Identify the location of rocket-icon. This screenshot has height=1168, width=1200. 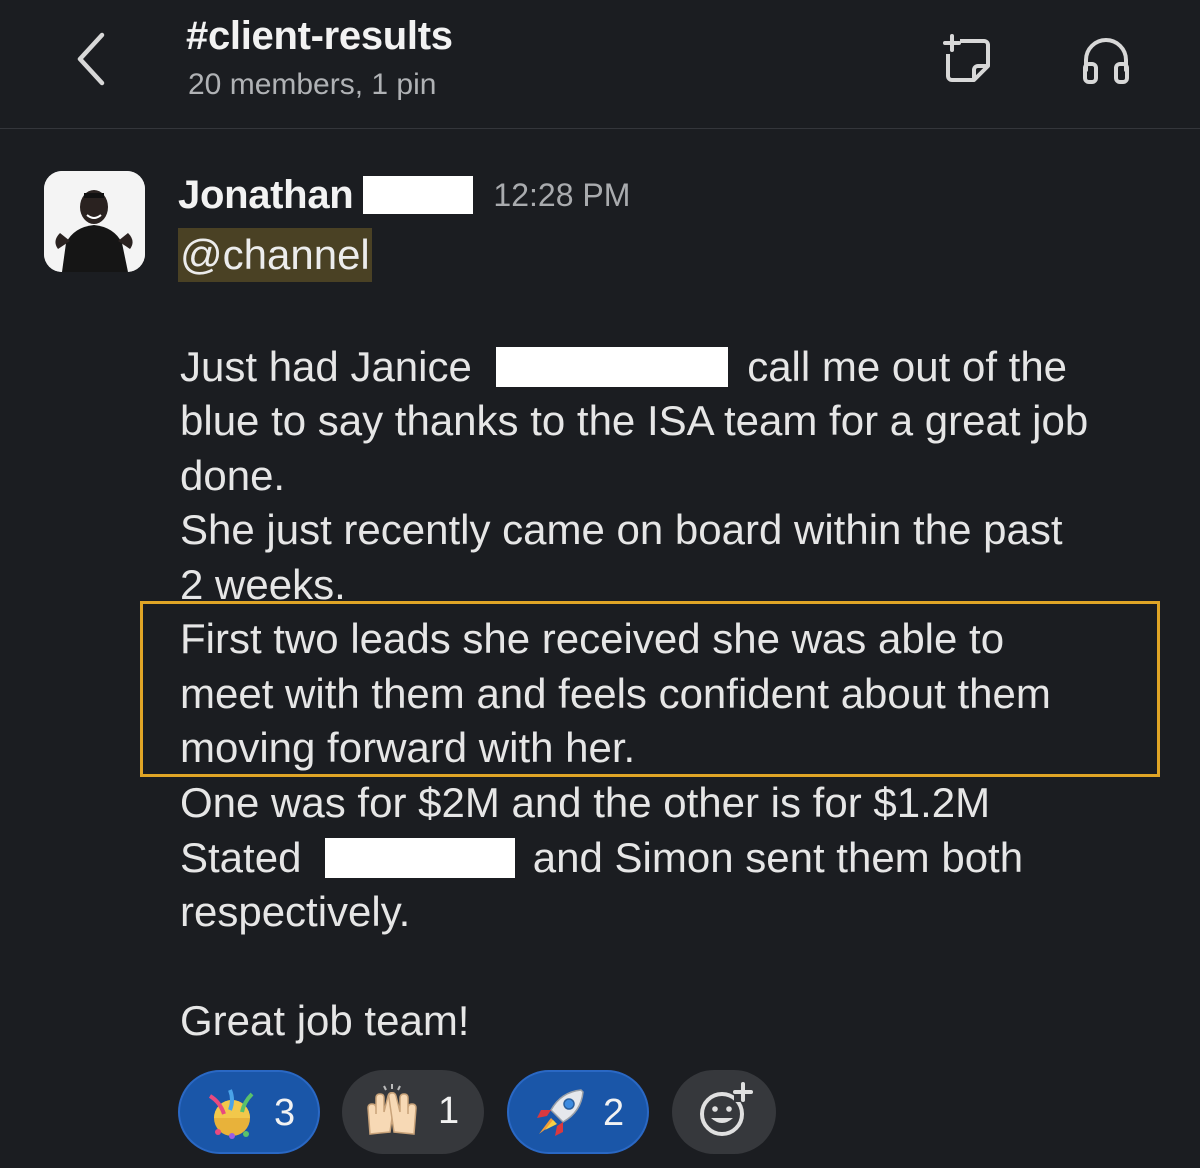
(560, 1112).